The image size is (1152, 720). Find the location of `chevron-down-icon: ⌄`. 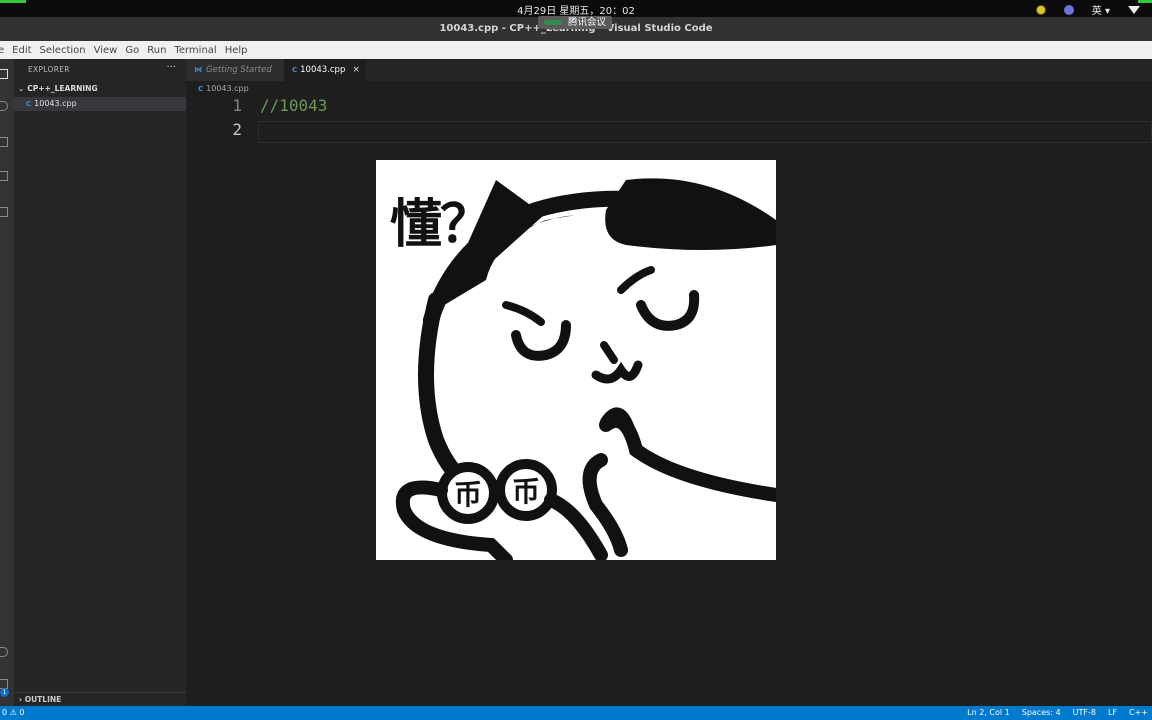

chevron-down-icon: ⌄ is located at coordinates (21, 88).